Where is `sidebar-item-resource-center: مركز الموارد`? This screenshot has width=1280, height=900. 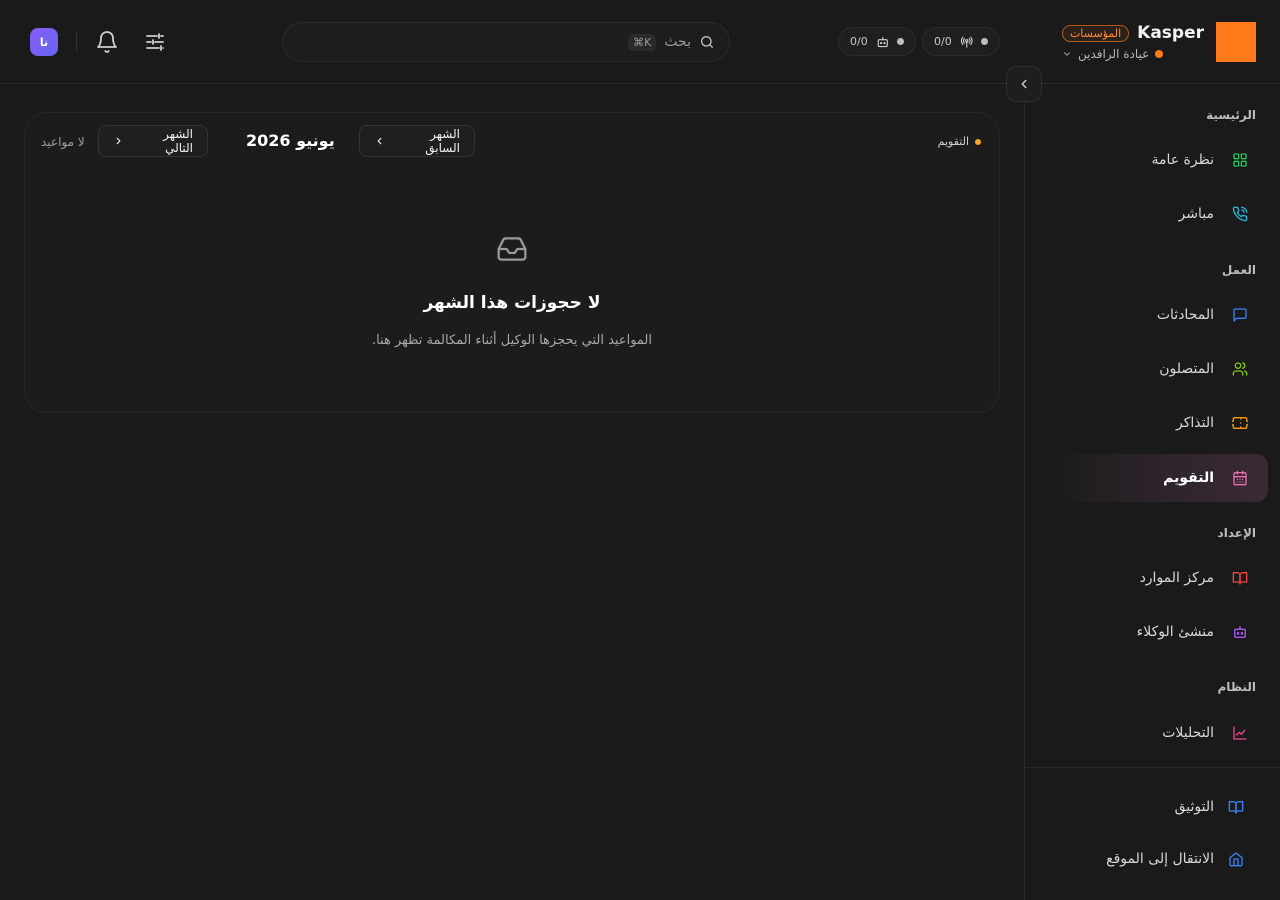
sidebar-item-resource-center: مركز الموارد is located at coordinates (1158, 578).